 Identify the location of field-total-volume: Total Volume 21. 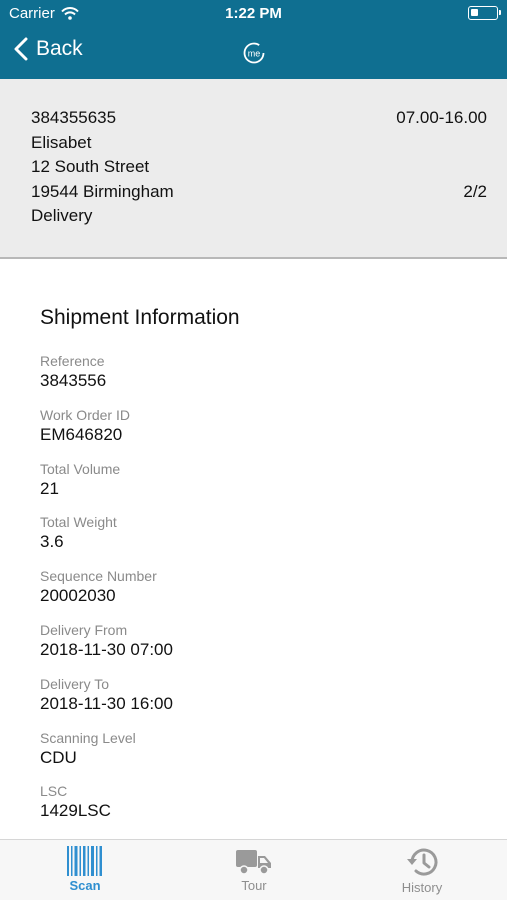
(106, 487).